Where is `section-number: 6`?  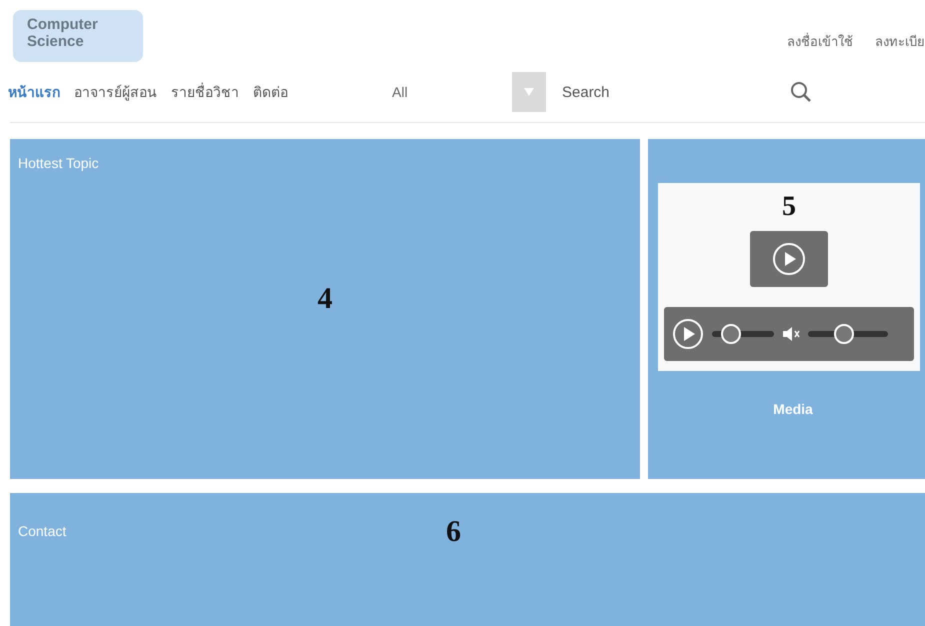
section-number: 6 is located at coordinates (453, 532).